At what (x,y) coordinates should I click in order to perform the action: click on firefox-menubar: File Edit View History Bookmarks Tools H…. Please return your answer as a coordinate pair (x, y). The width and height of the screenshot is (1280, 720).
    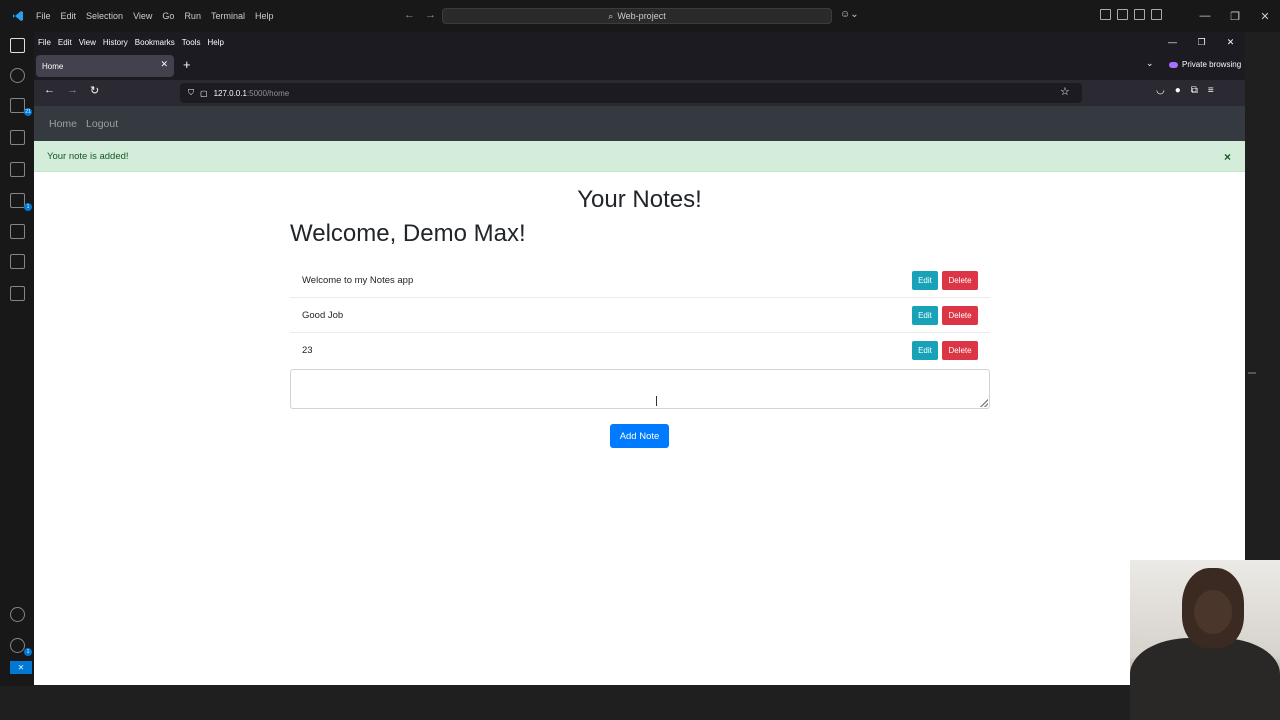
    Looking at the image, I should click on (639, 42).